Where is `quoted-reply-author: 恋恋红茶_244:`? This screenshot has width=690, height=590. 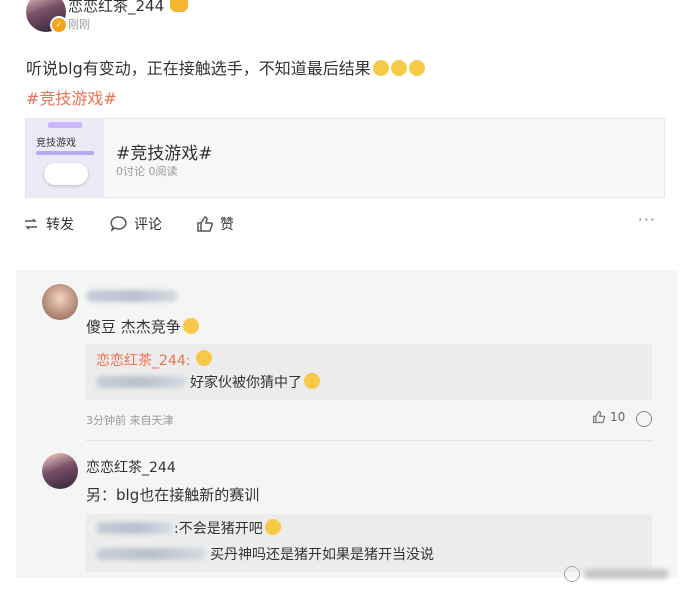
quoted-reply-author: 恋恋红茶_244: is located at coordinates (143, 360).